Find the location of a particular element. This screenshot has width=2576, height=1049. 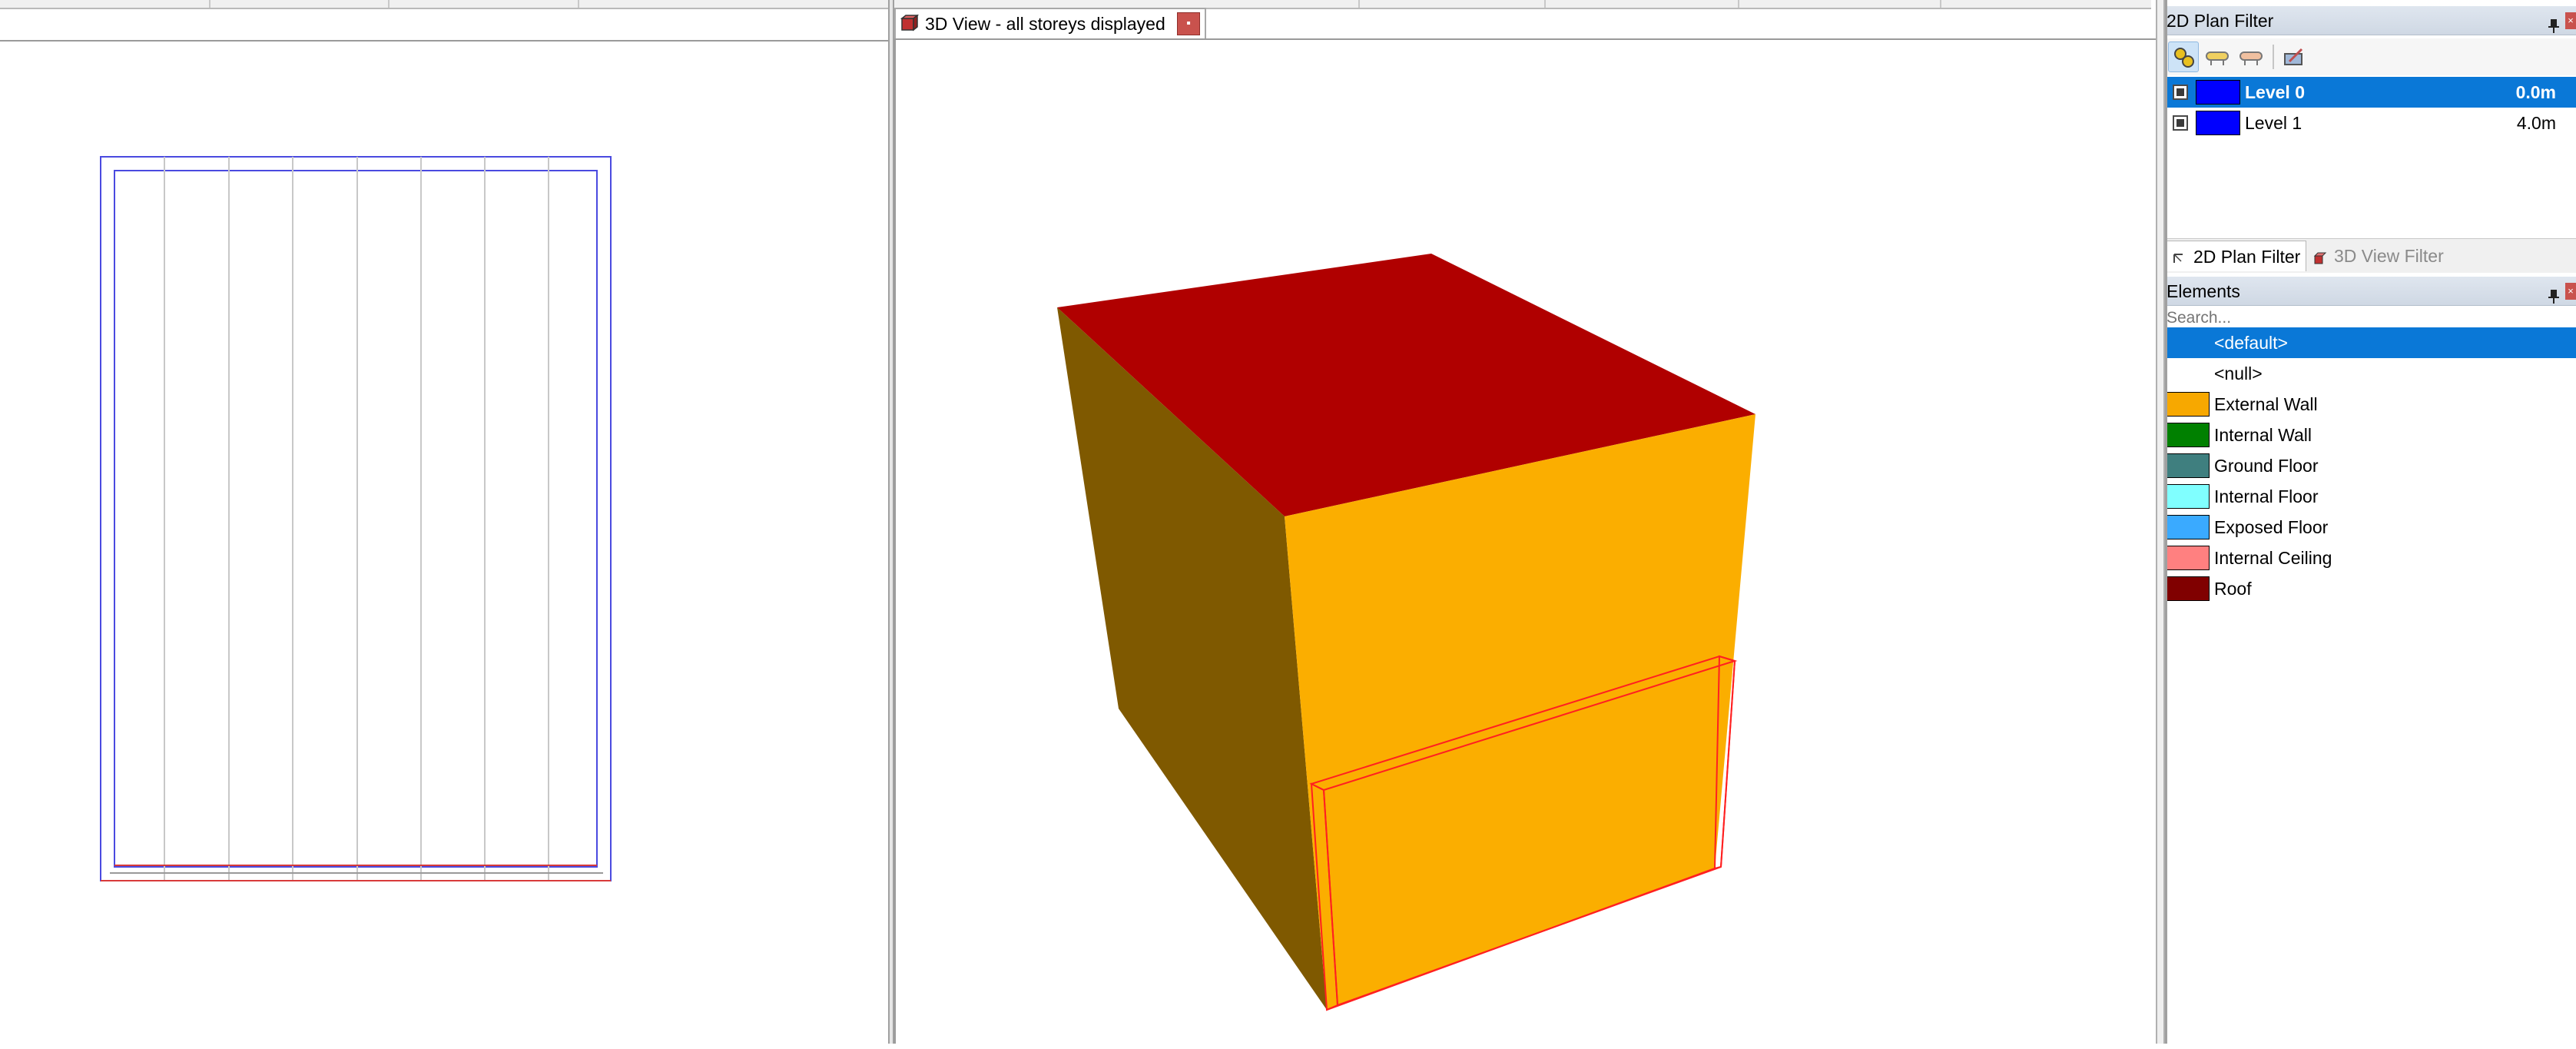

element-name: Exposed Floor is located at coordinates (2271, 527).